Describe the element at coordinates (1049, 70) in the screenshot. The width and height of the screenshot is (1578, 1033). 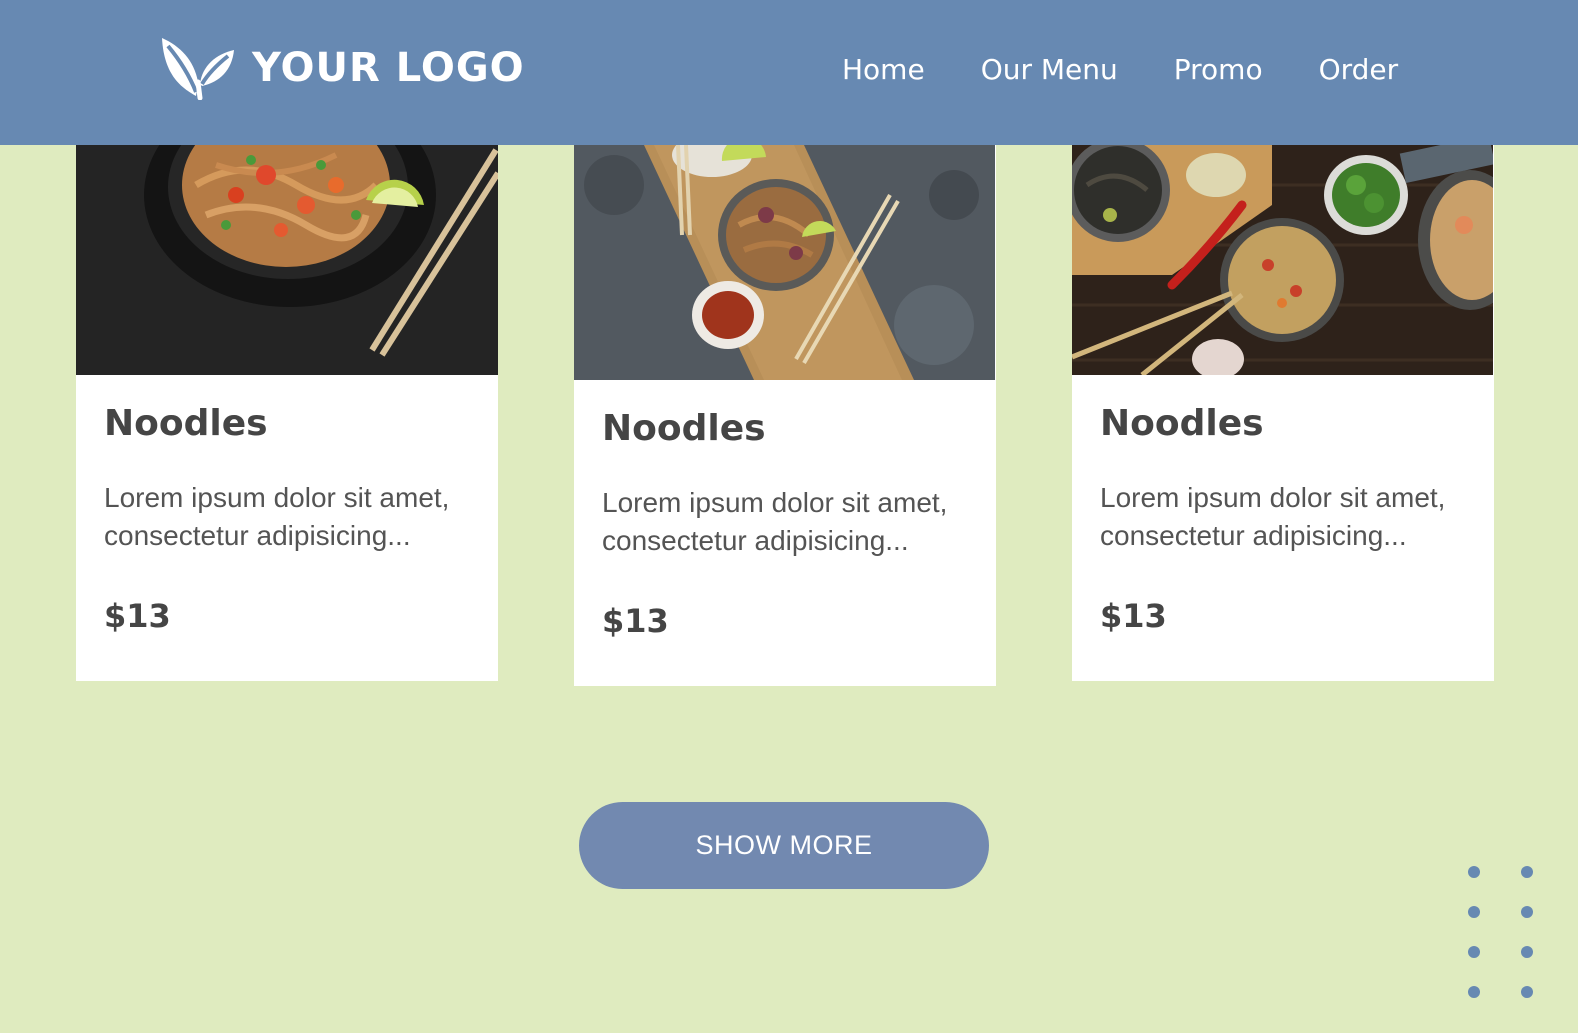
I see `nav-link-our-menu: Our Menu` at that location.